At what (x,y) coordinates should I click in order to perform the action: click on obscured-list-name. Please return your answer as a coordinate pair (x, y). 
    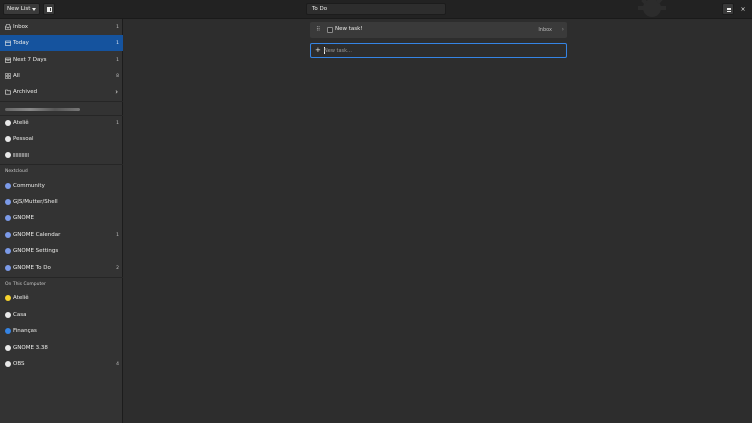
    Looking at the image, I should click on (21, 155).